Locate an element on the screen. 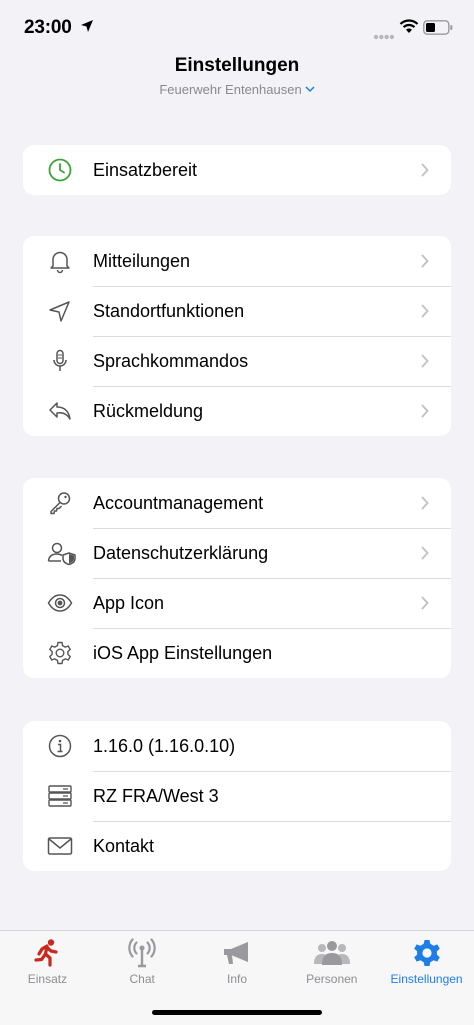 This screenshot has height=1025, width=474. location-arrow-icon is located at coordinates (60, 311).